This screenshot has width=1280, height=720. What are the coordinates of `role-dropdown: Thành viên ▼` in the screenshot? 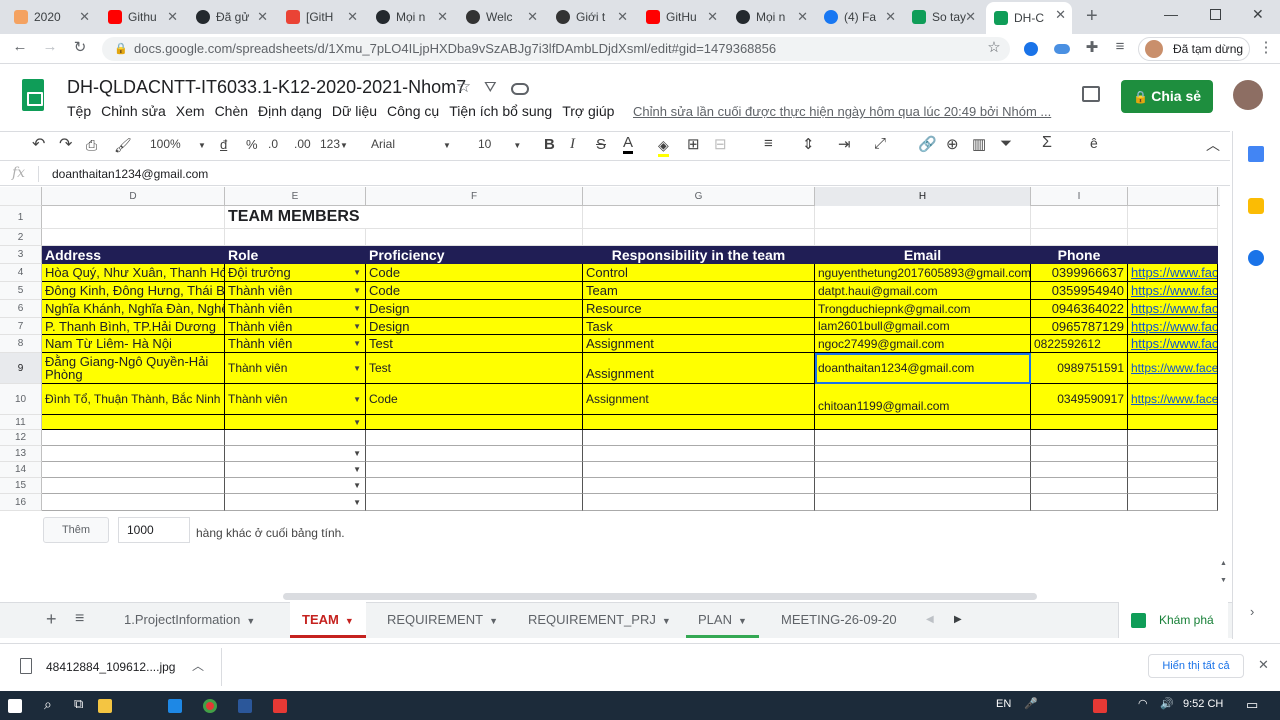 It's located at (295, 291).